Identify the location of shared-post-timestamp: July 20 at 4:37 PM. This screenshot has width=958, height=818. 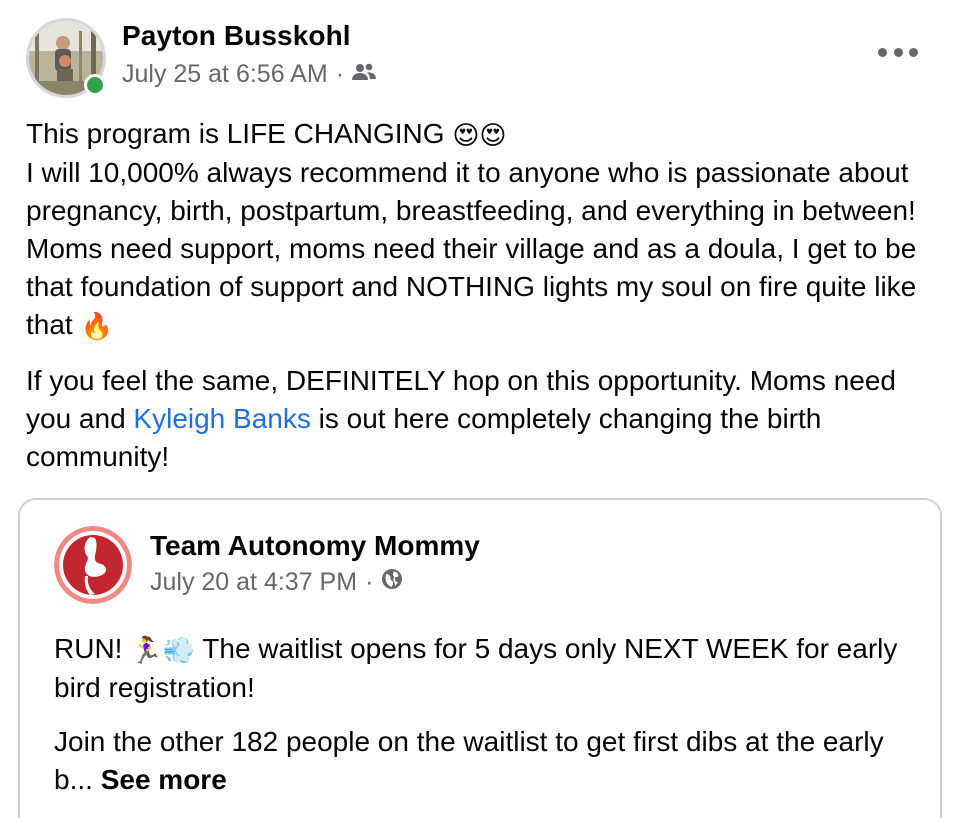
(253, 582).